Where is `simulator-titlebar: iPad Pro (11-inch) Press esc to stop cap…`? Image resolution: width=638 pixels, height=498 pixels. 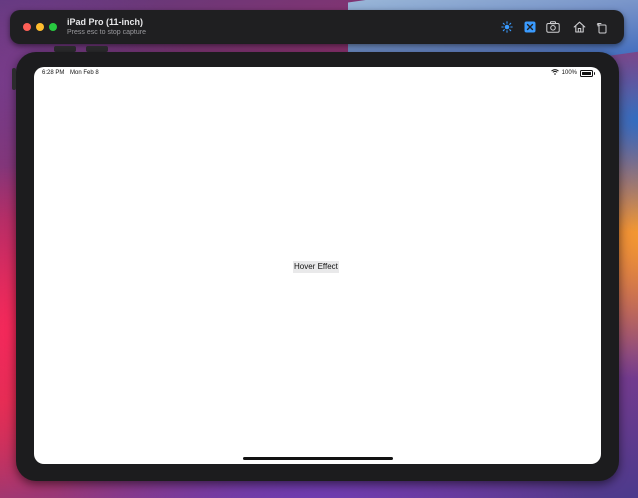
simulator-titlebar: iPad Pro (11-inch) Press esc to stop cap… is located at coordinates (317, 27).